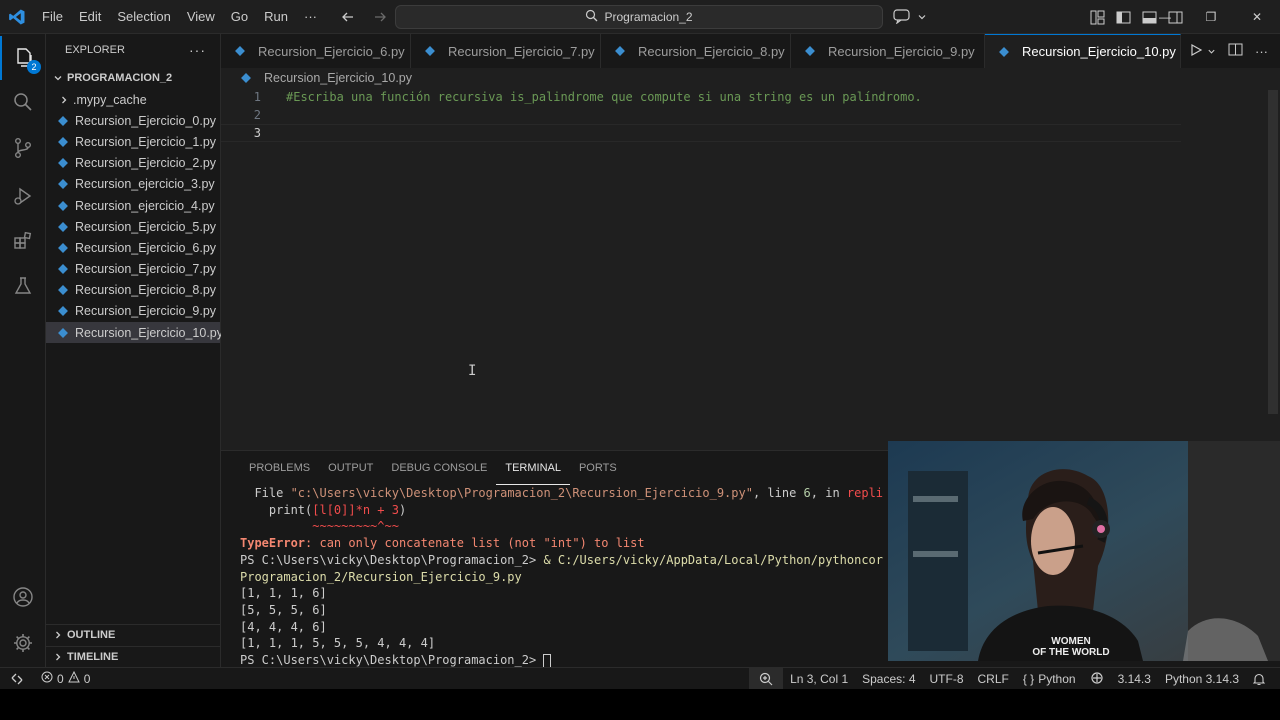  I want to click on tree-item-label: Recursion_Ejercicio_6.py, so click(146, 247).